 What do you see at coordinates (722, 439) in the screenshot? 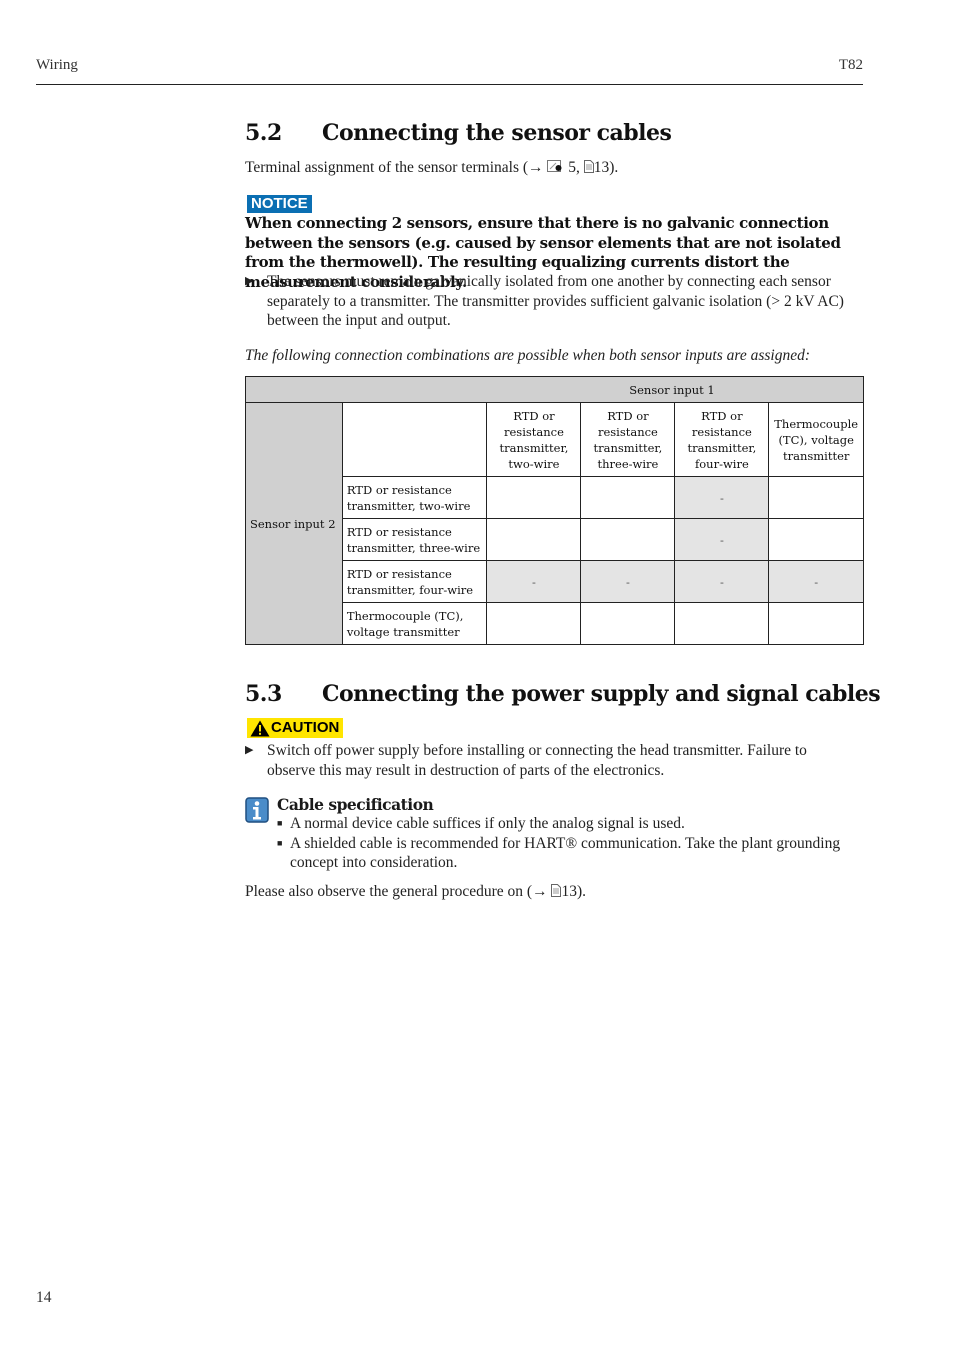
I see `column-header: RTD or resistance transmitter, four-wire` at bounding box center [722, 439].